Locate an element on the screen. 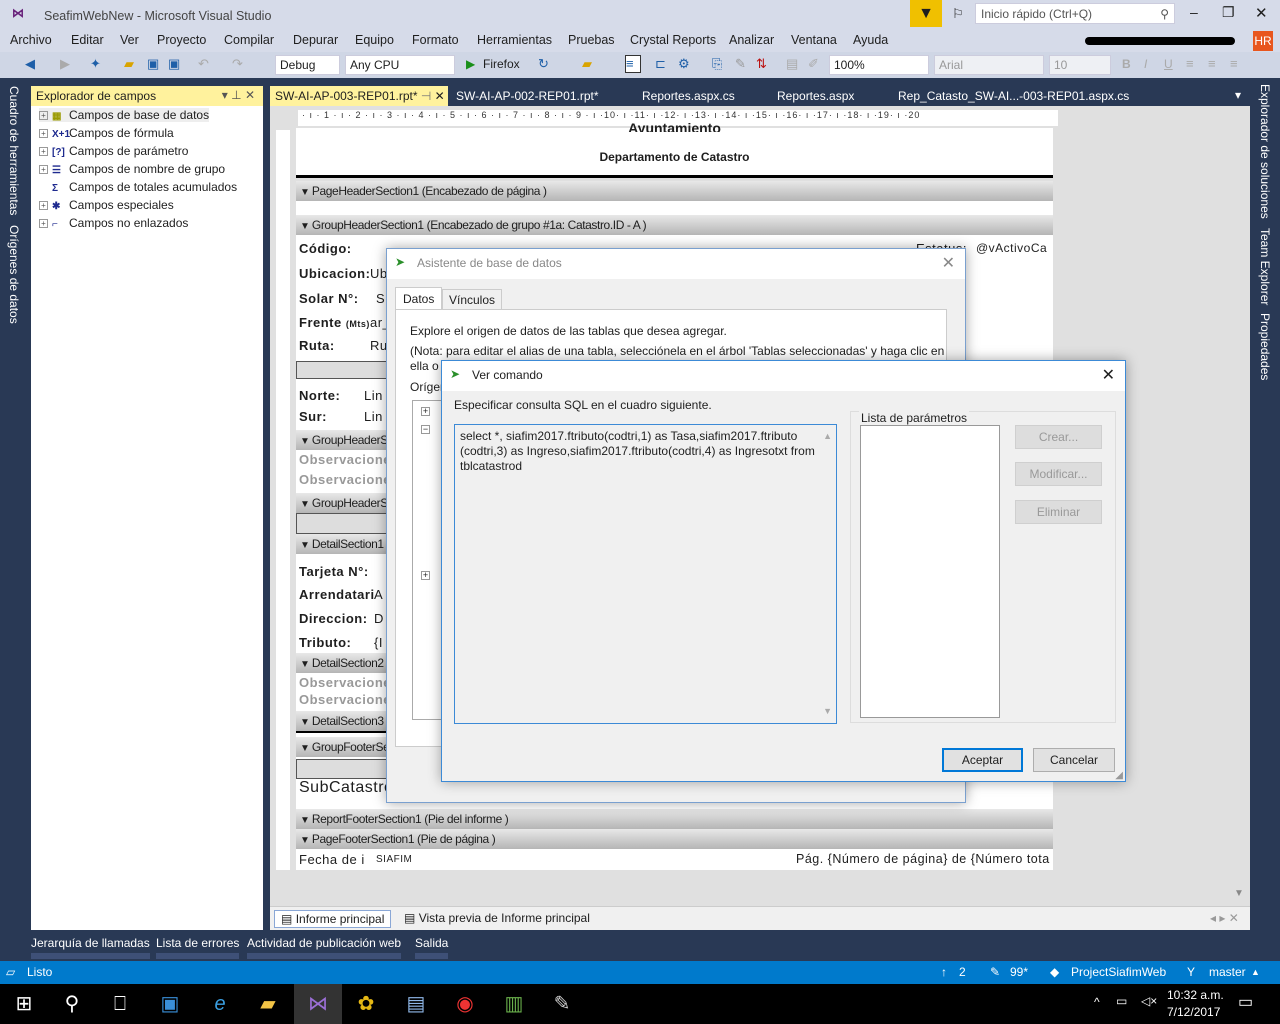 The width and height of the screenshot is (1280, 1024). redo-icon: ↷ is located at coordinates (237, 64).